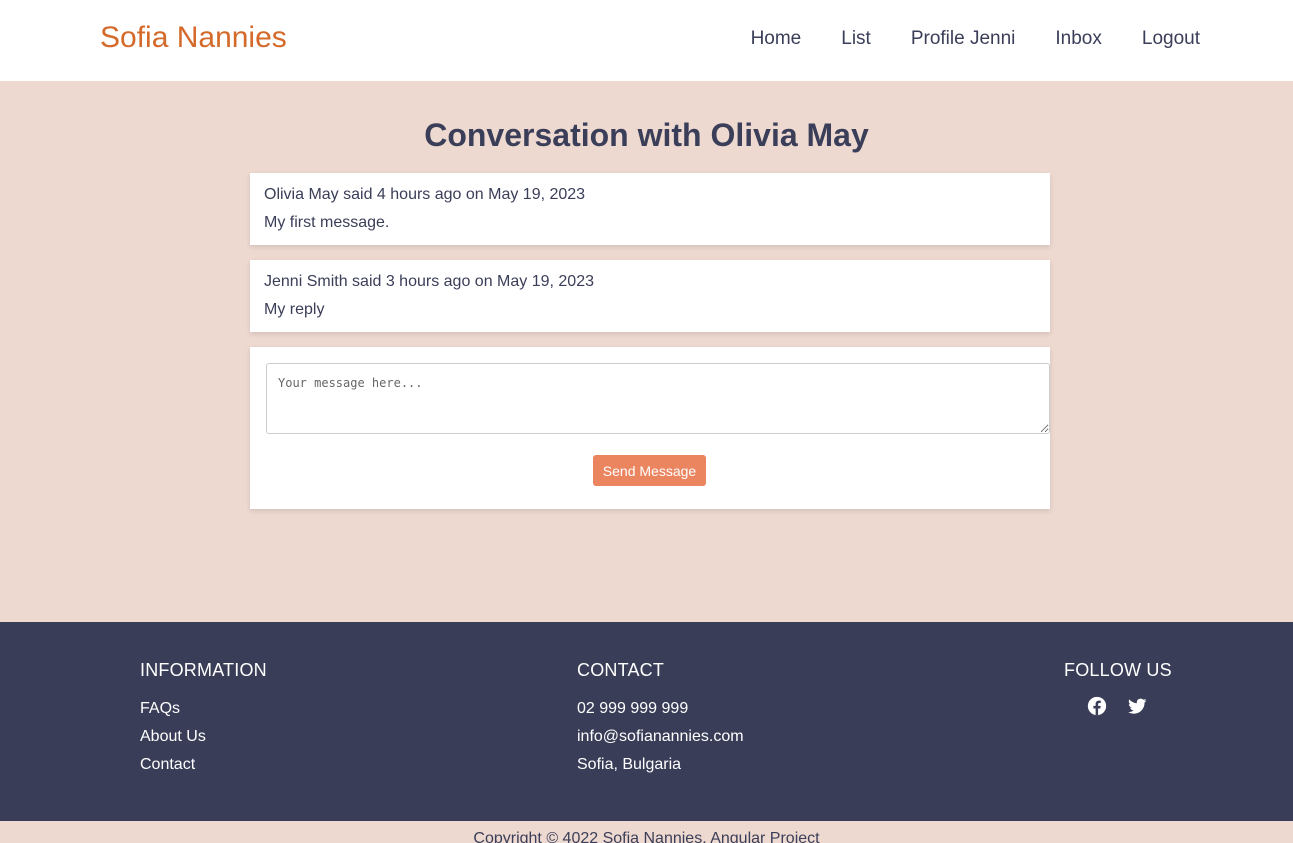 The height and width of the screenshot is (843, 1293). I want to click on footer-information-heading: INFORMATION, so click(203, 670).